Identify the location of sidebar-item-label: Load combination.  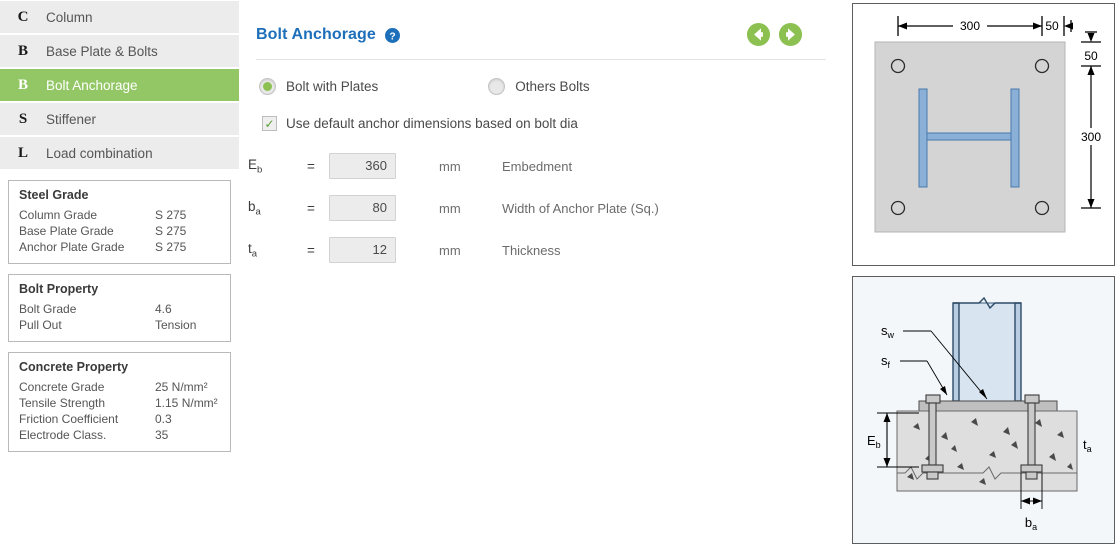
(99, 153).